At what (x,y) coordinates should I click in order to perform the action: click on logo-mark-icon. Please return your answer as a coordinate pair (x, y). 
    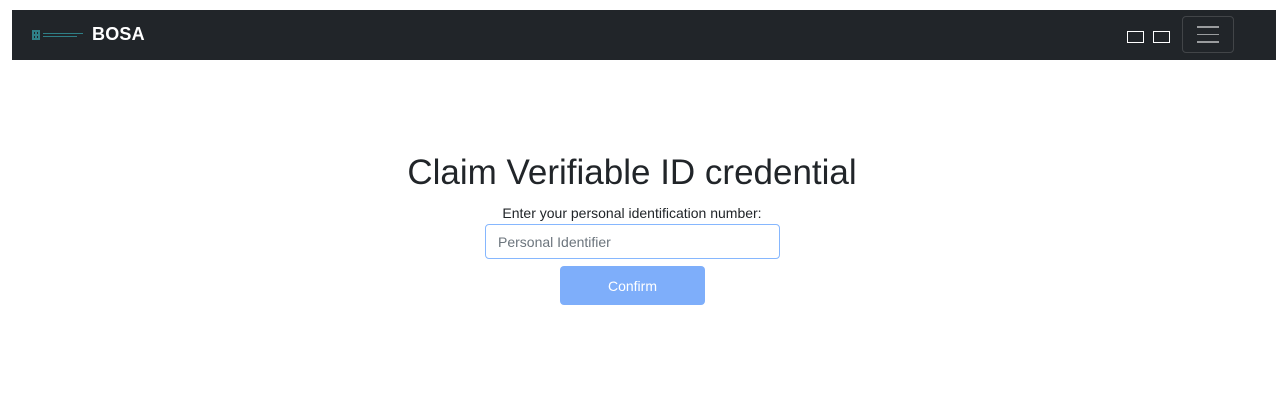
    Looking at the image, I should click on (36, 35).